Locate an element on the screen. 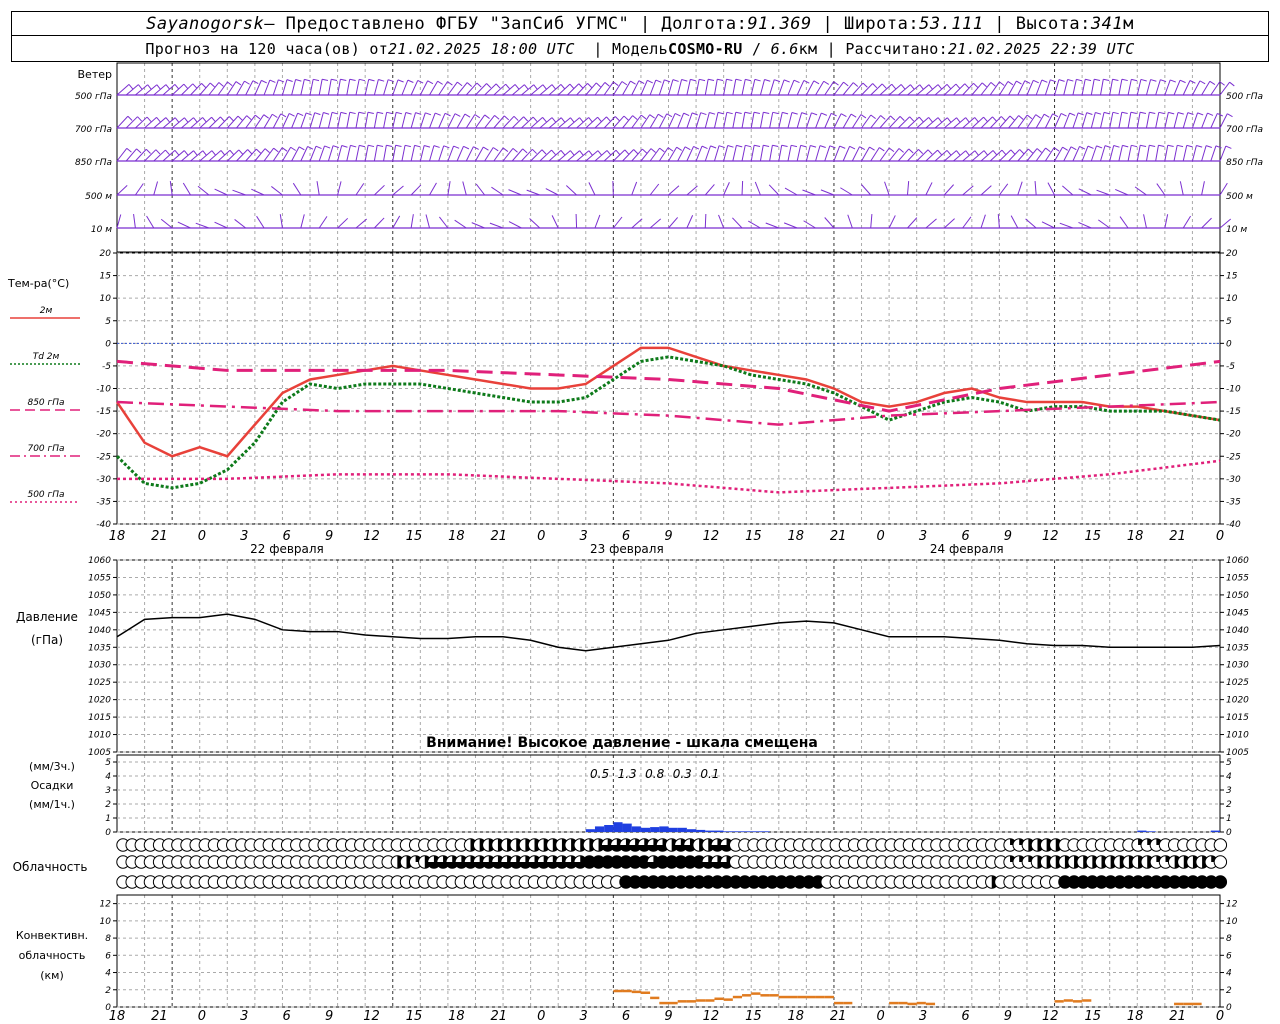 Image resolution: width=1280 pixels, height=1024 pixels. temp-xtick-label: 21 is located at coordinates (159, 536).